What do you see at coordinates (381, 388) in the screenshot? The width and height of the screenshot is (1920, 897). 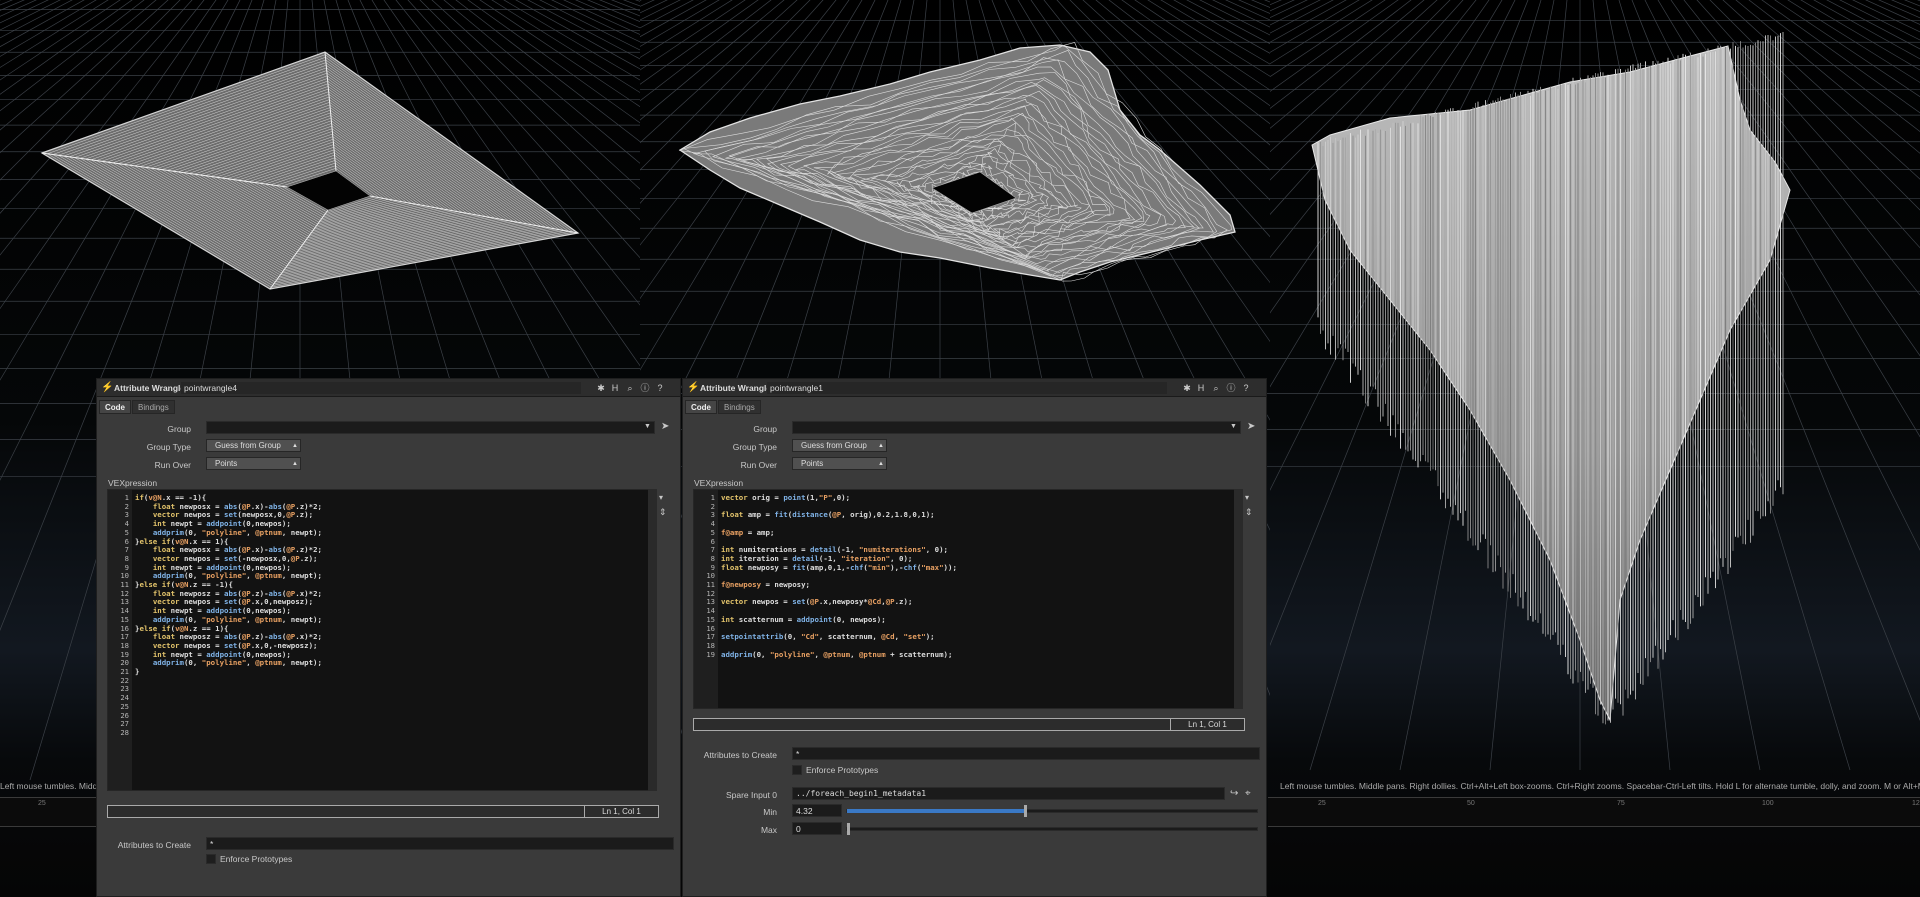 I see `node-name-field: pointwrangle4` at bounding box center [381, 388].